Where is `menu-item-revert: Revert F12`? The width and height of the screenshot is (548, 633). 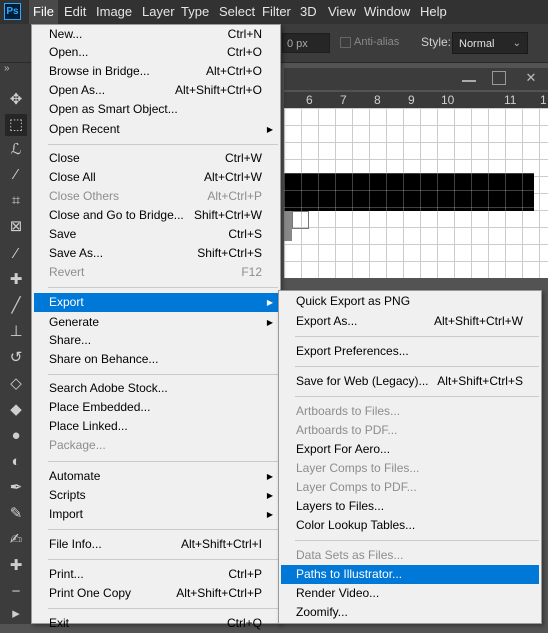
menu-item-revert: Revert F12 is located at coordinates (155, 272).